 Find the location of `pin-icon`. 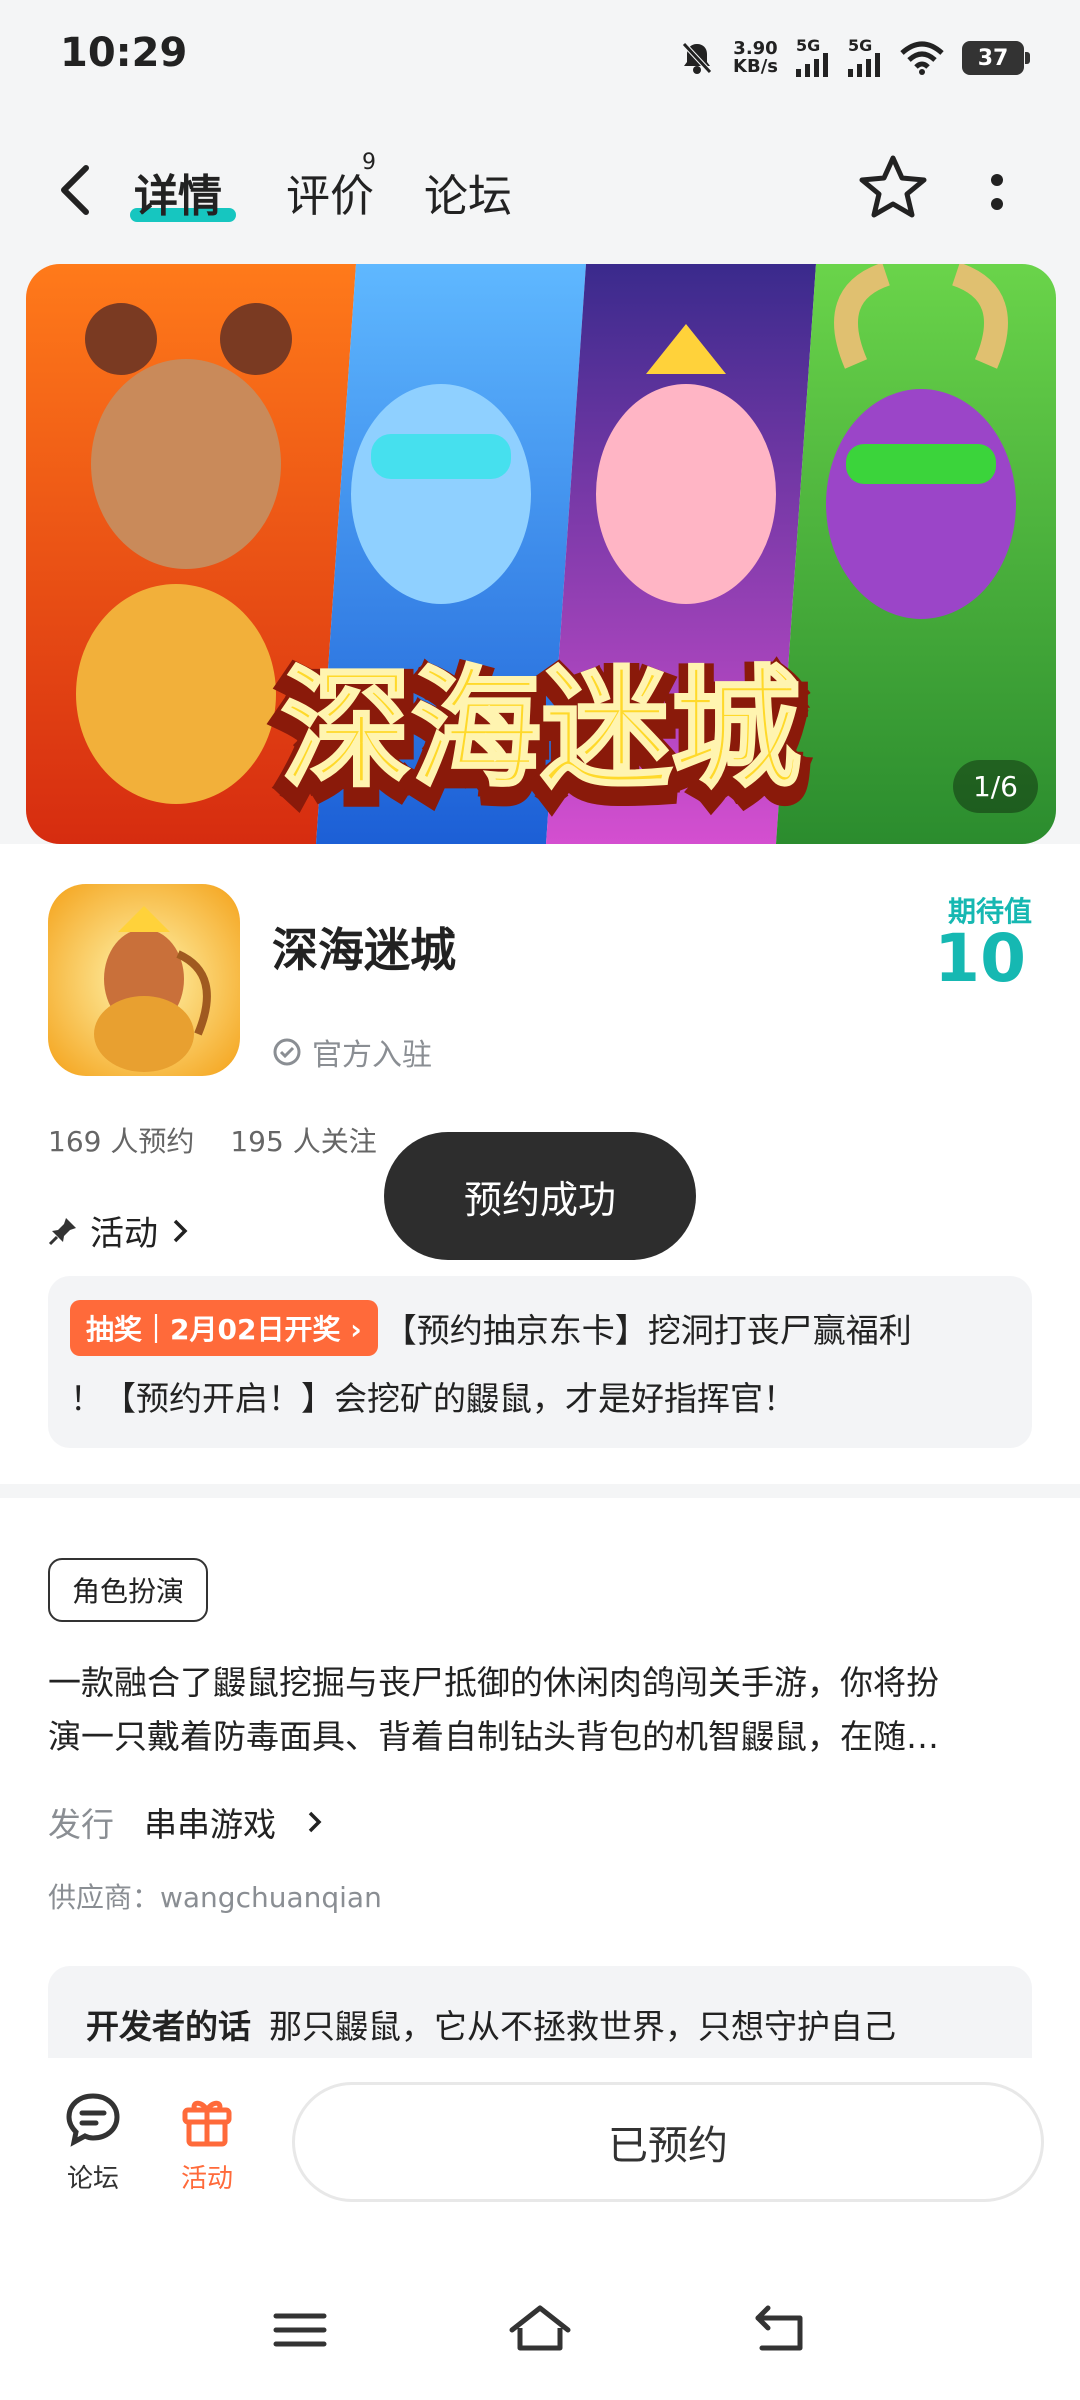

pin-icon is located at coordinates (62, 1231).